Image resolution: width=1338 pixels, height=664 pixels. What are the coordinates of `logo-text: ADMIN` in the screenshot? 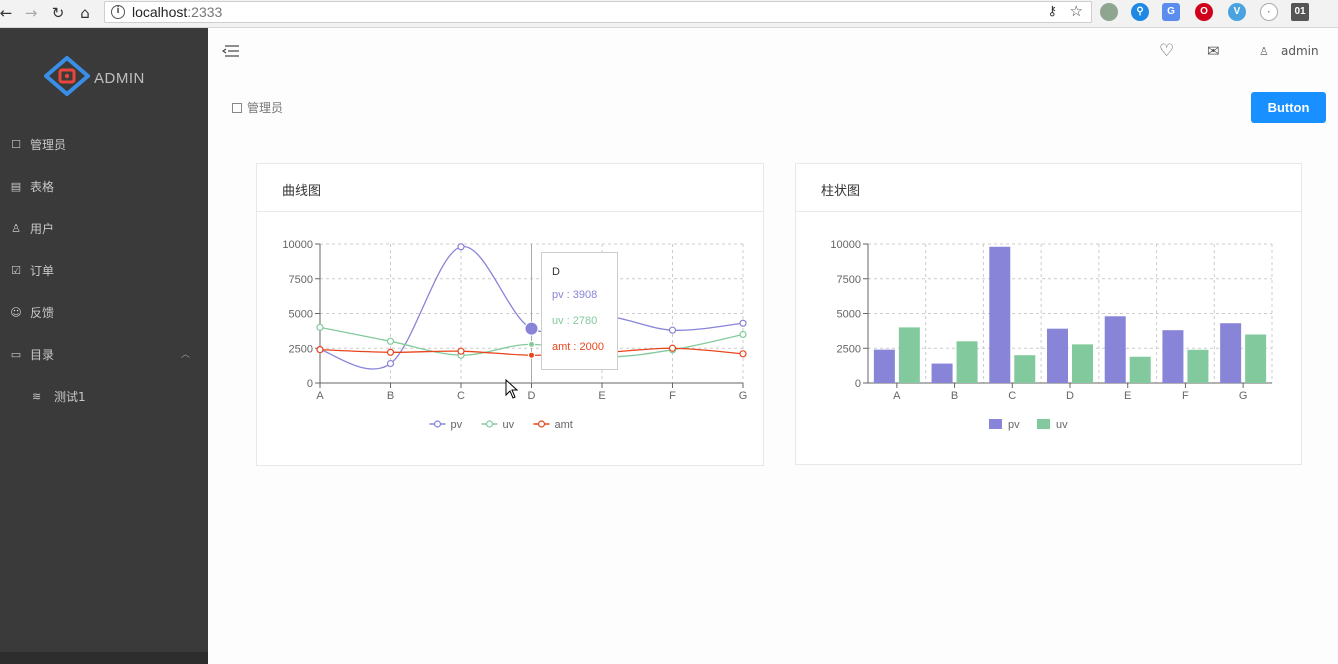 It's located at (119, 78).